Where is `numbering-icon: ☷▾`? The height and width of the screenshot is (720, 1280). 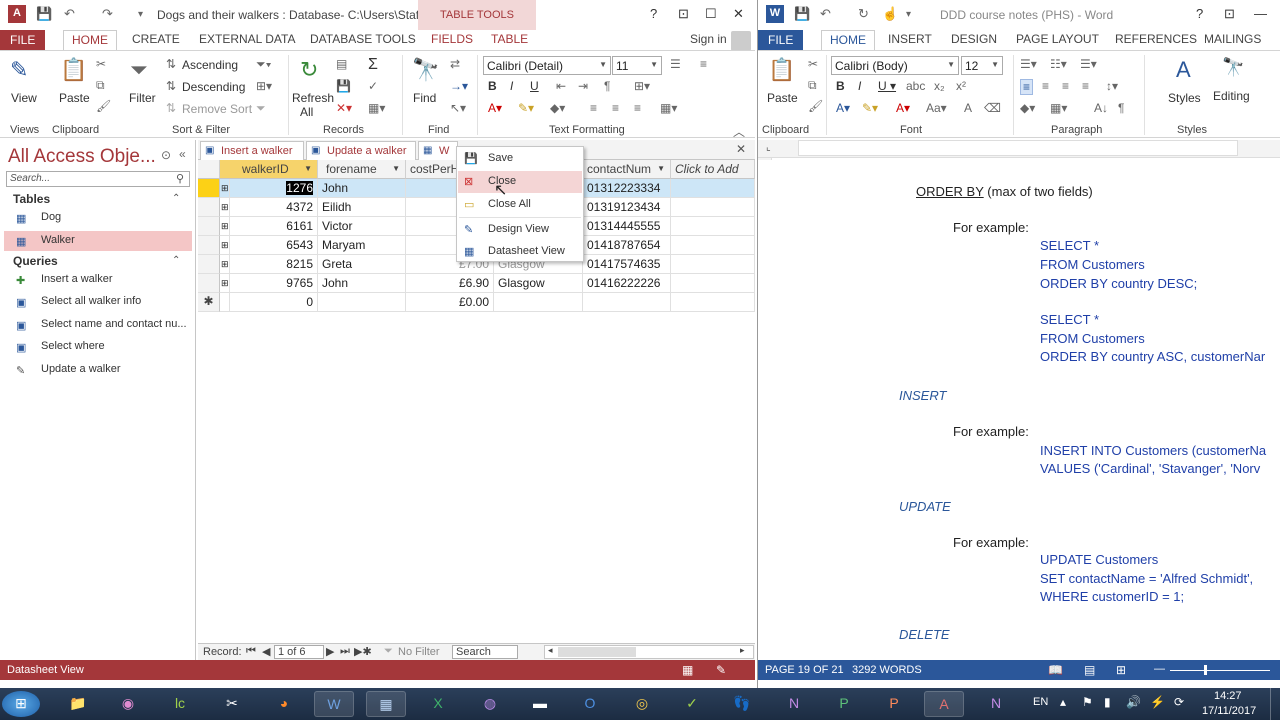 numbering-icon: ☷▾ is located at coordinates (1058, 64).